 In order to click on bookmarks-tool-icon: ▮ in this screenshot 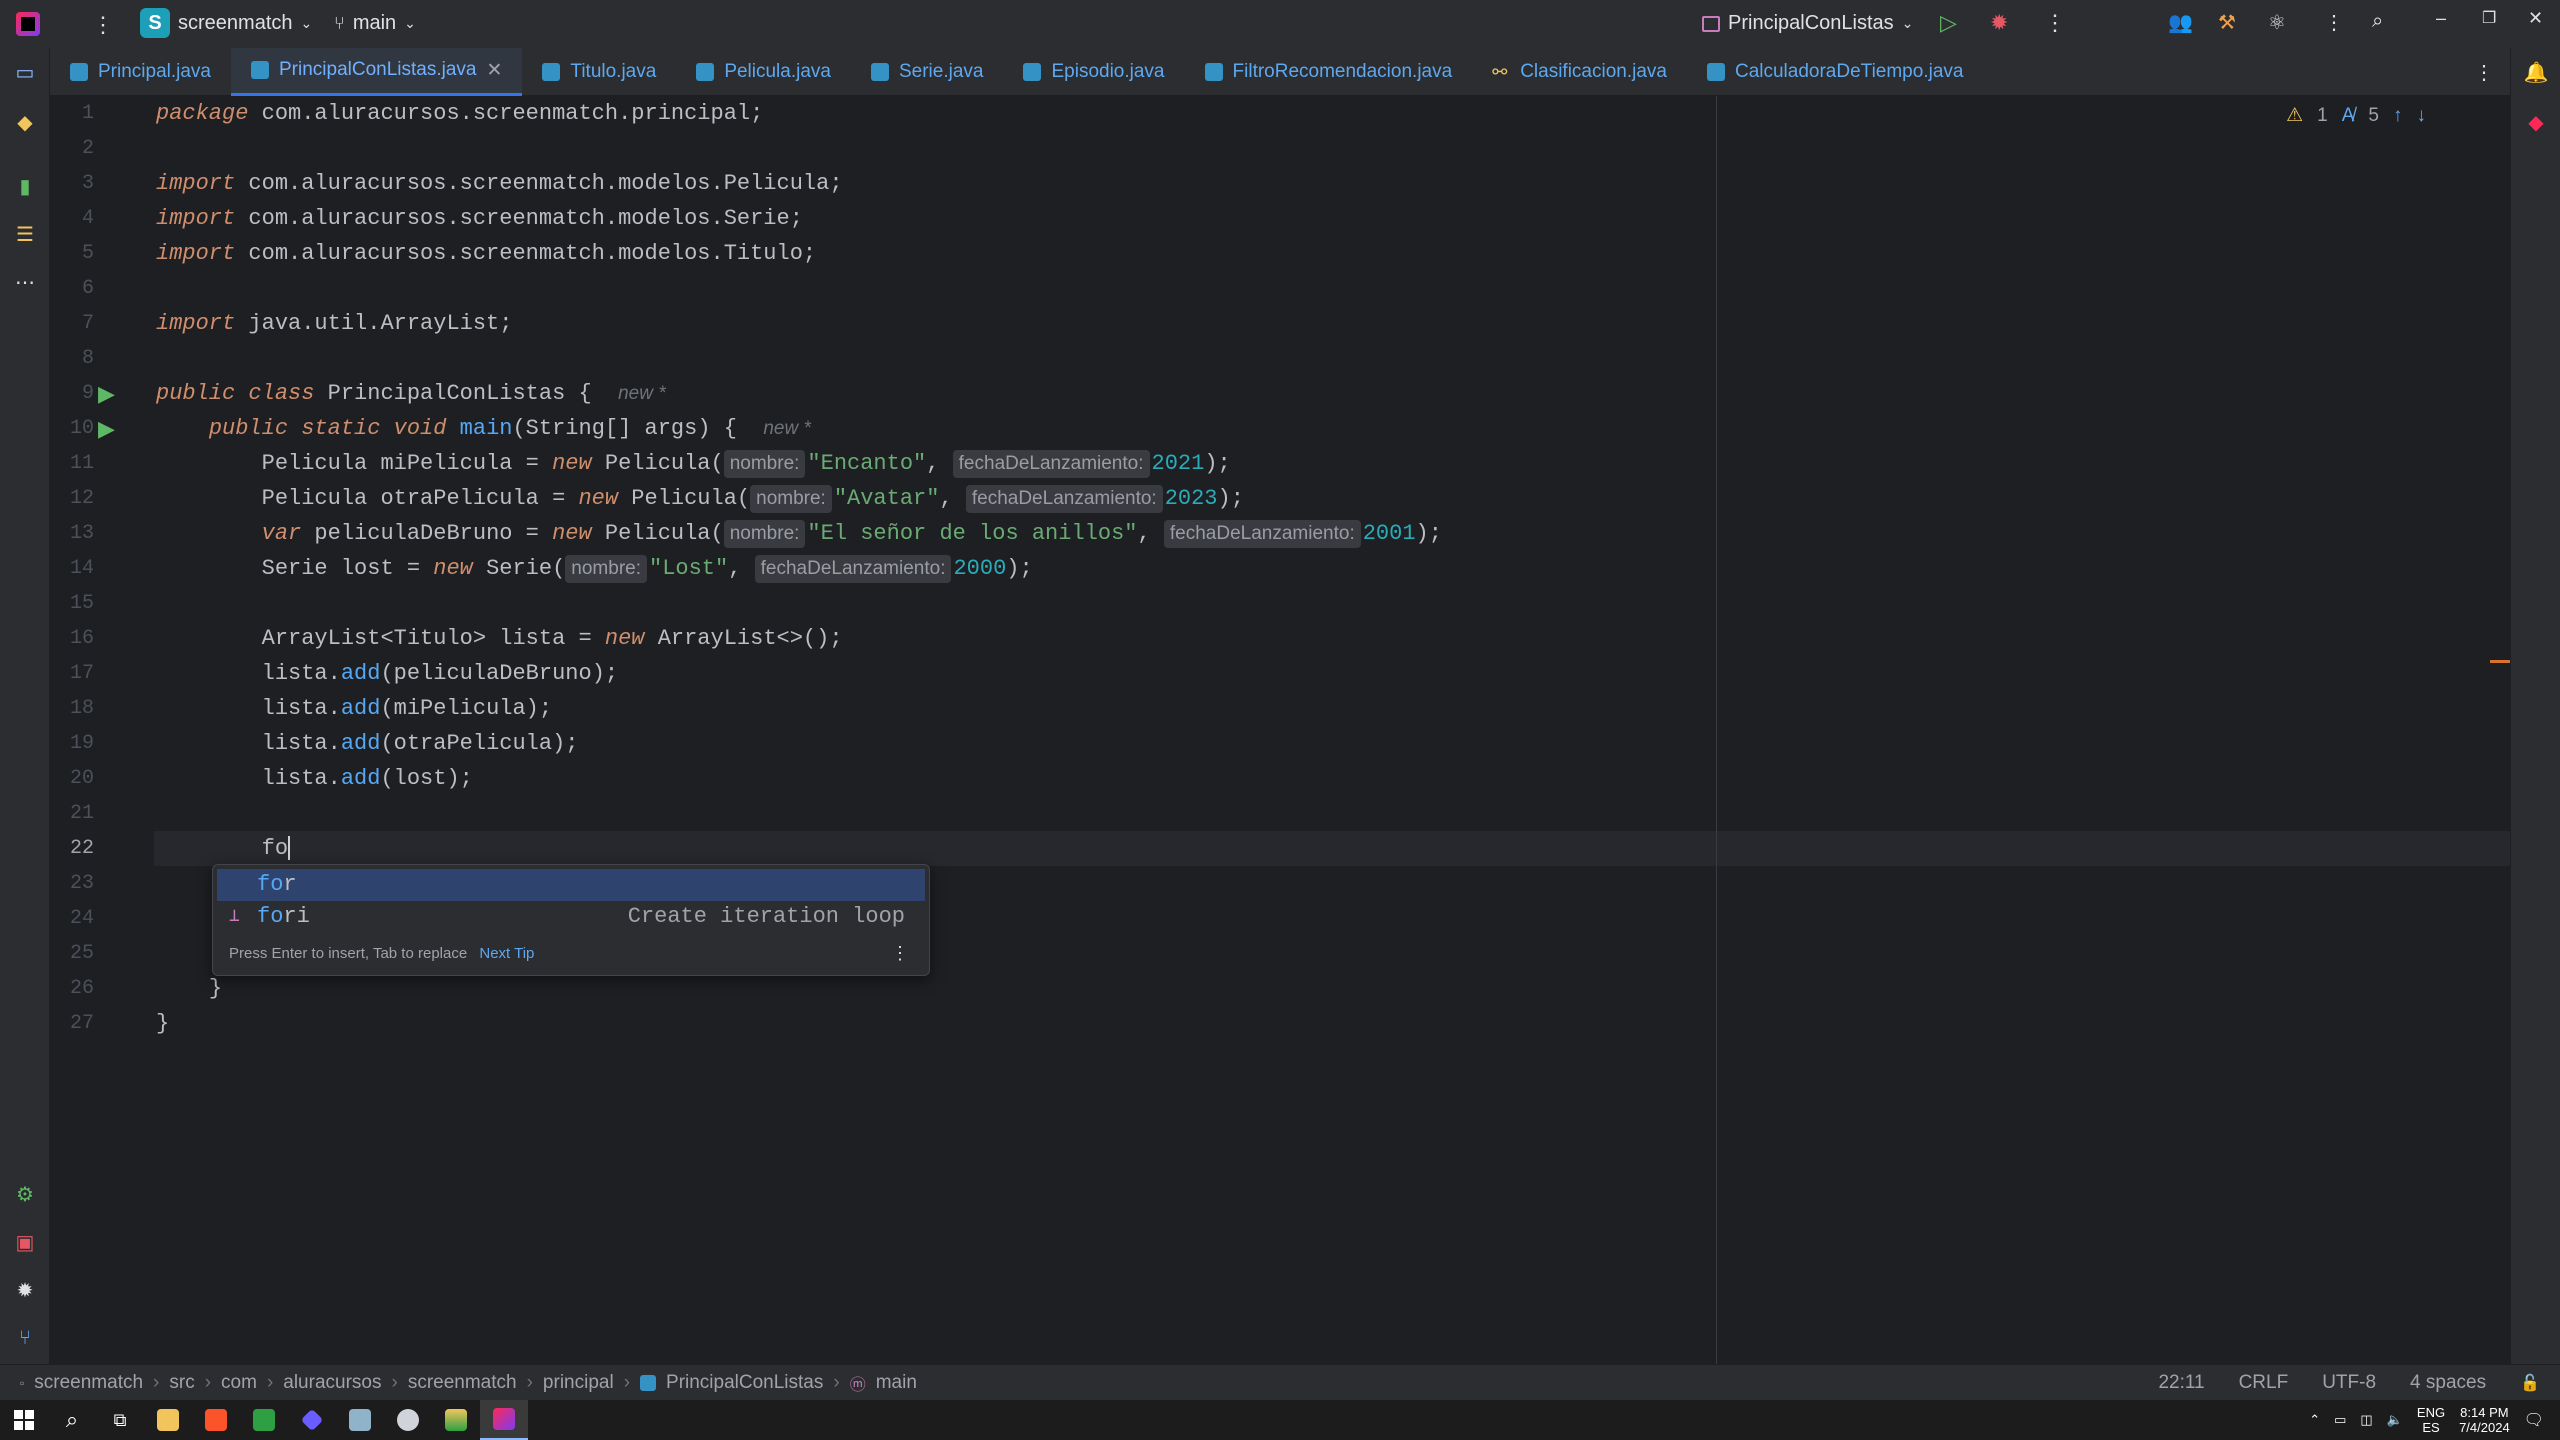, I will do `click(25, 186)`.